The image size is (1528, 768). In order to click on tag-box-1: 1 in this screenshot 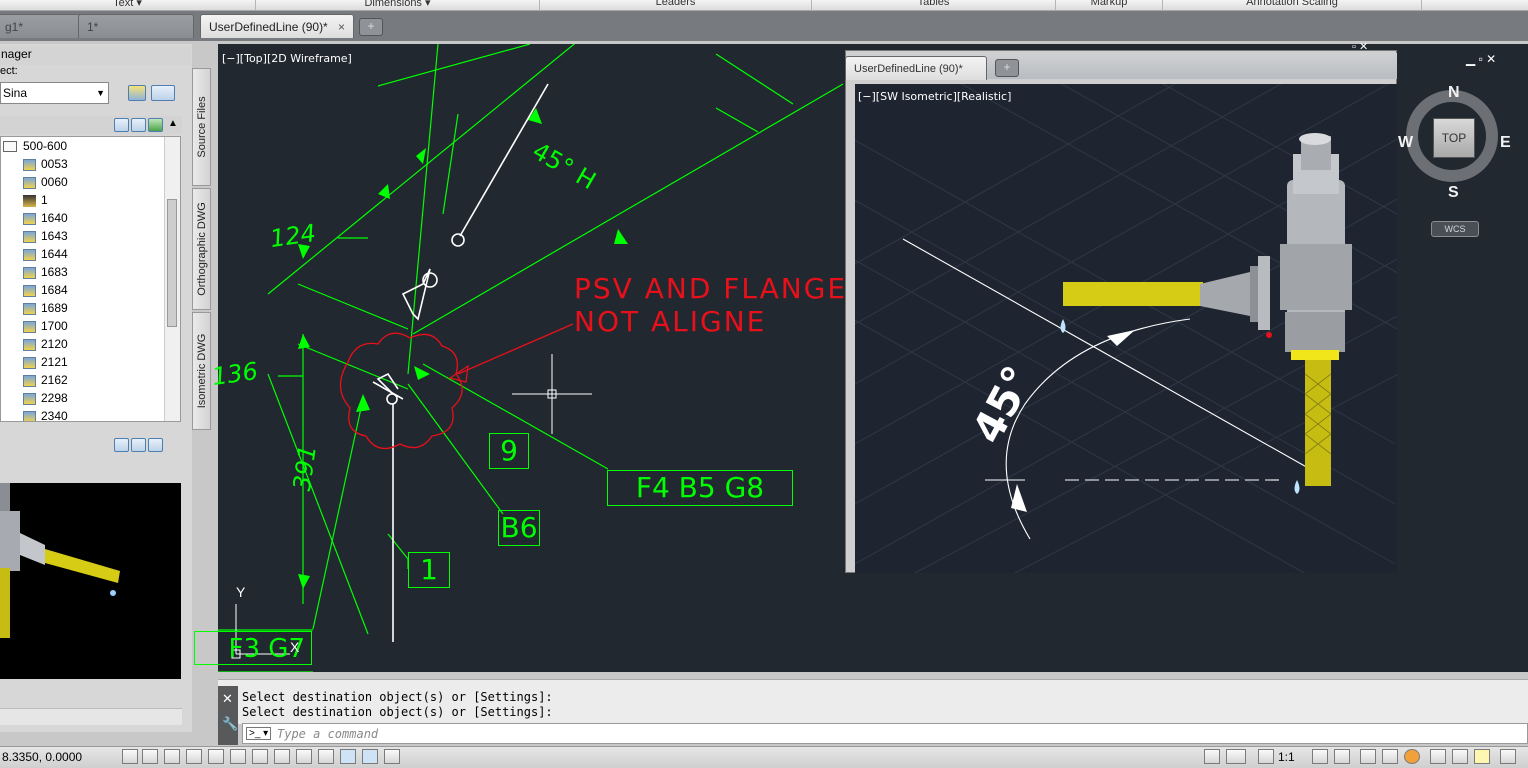, I will do `click(429, 570)`.